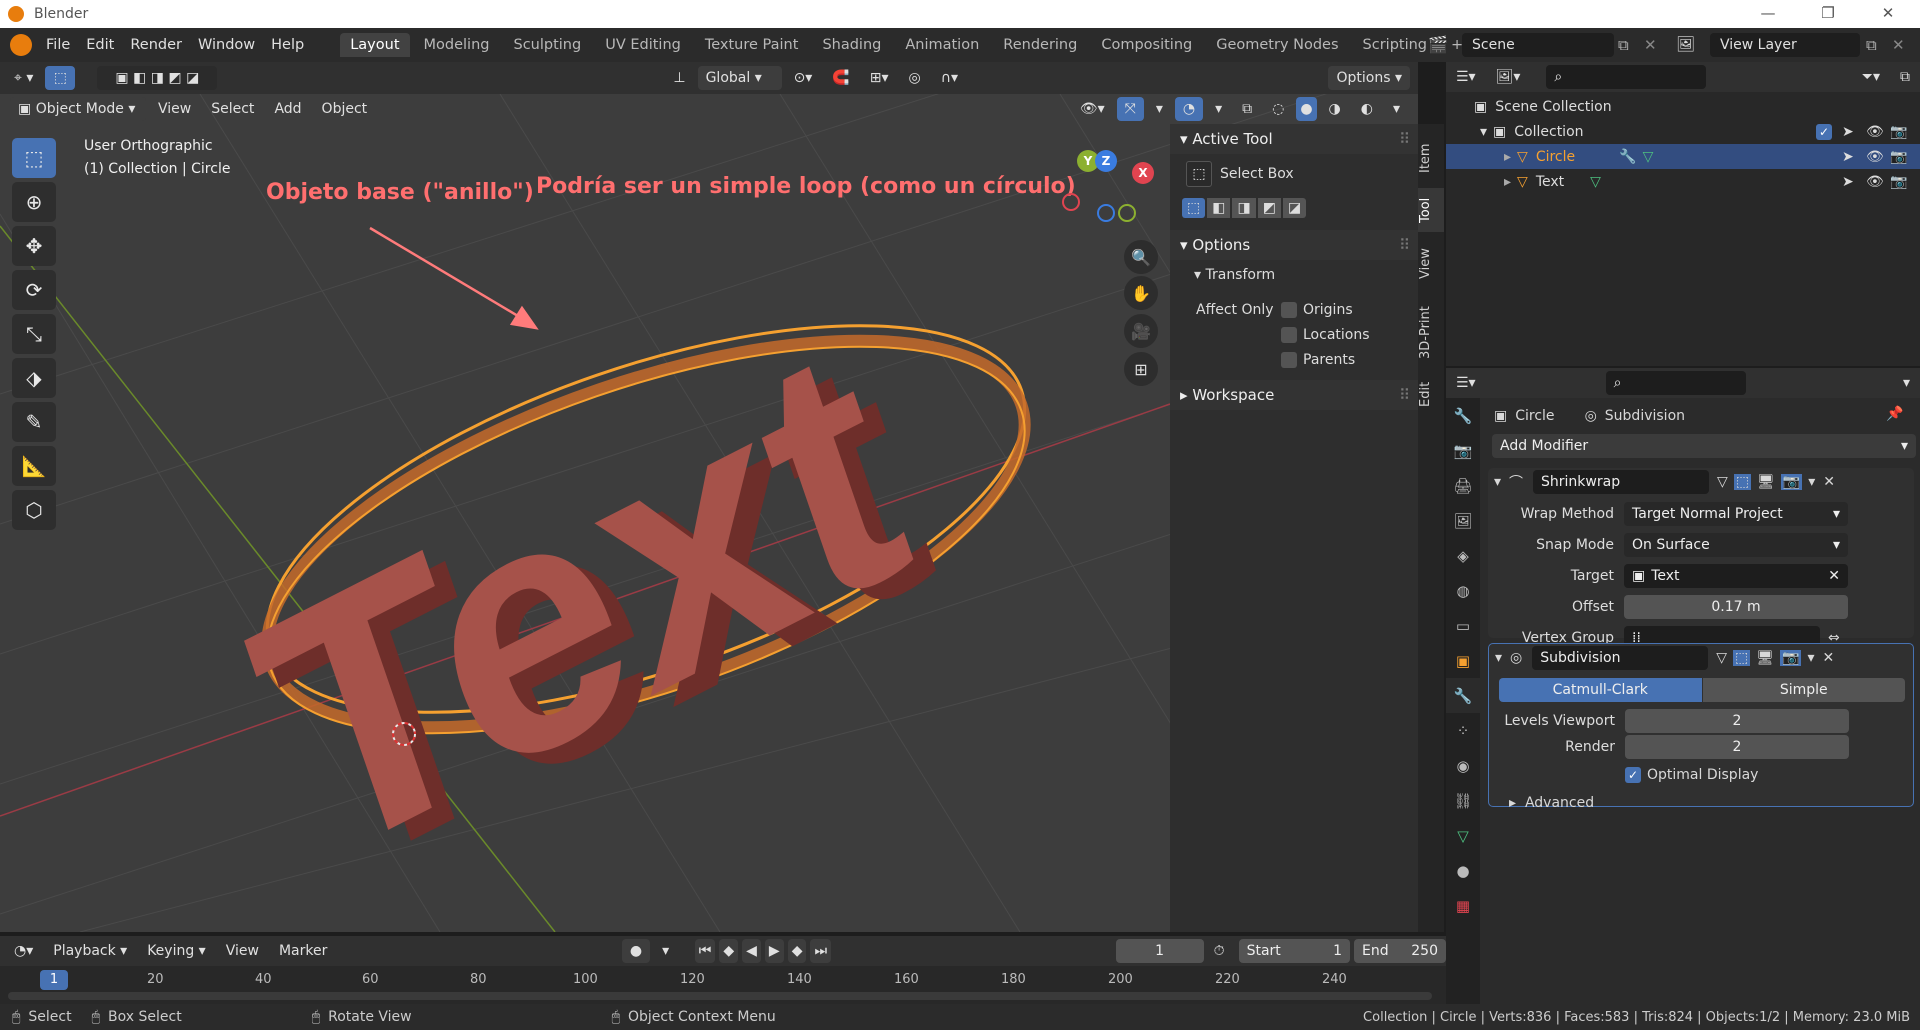 This screenshot has width=1920, height=1030. I want to click on text-render-icon: 📷, so click(1898, 182).